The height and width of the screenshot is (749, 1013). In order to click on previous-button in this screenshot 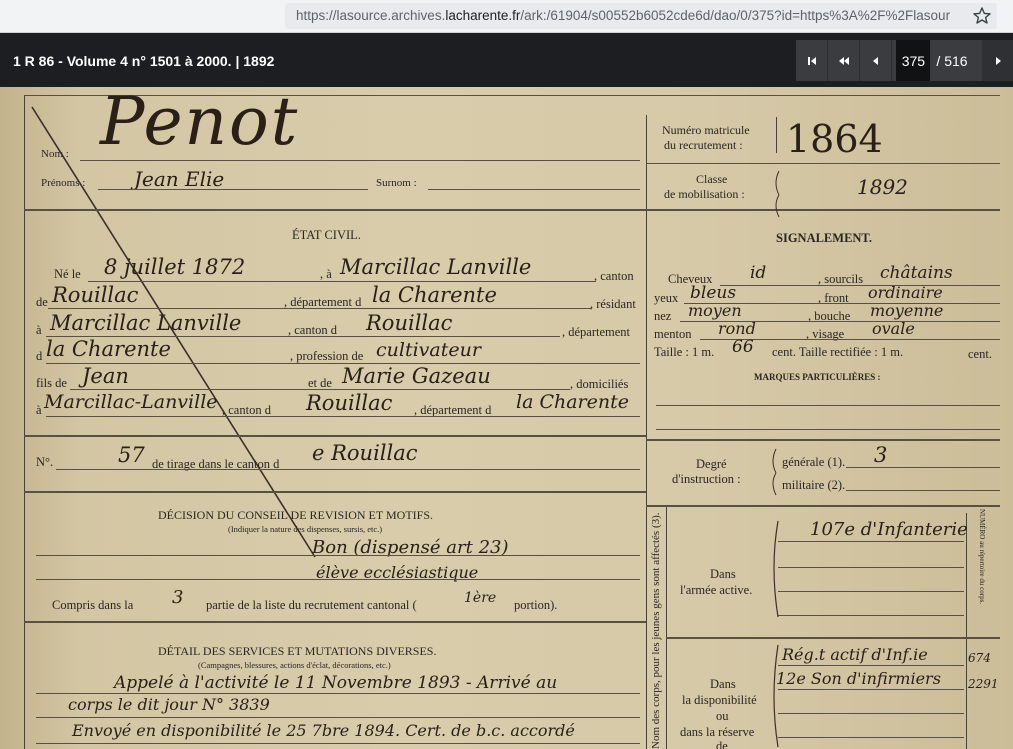, I will do `click(876, 60)`.